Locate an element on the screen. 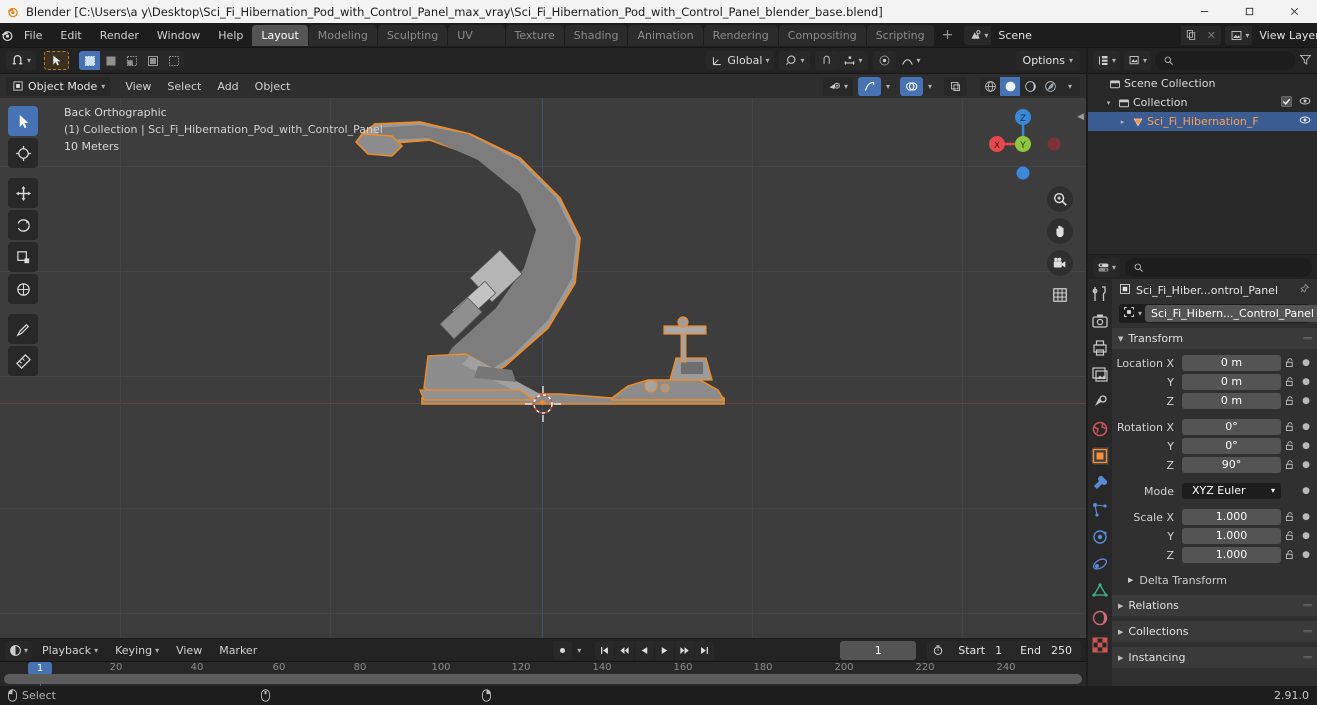 The image size is (1317, 705). move-view-hand-icon is located at coordinates (1060, 231).